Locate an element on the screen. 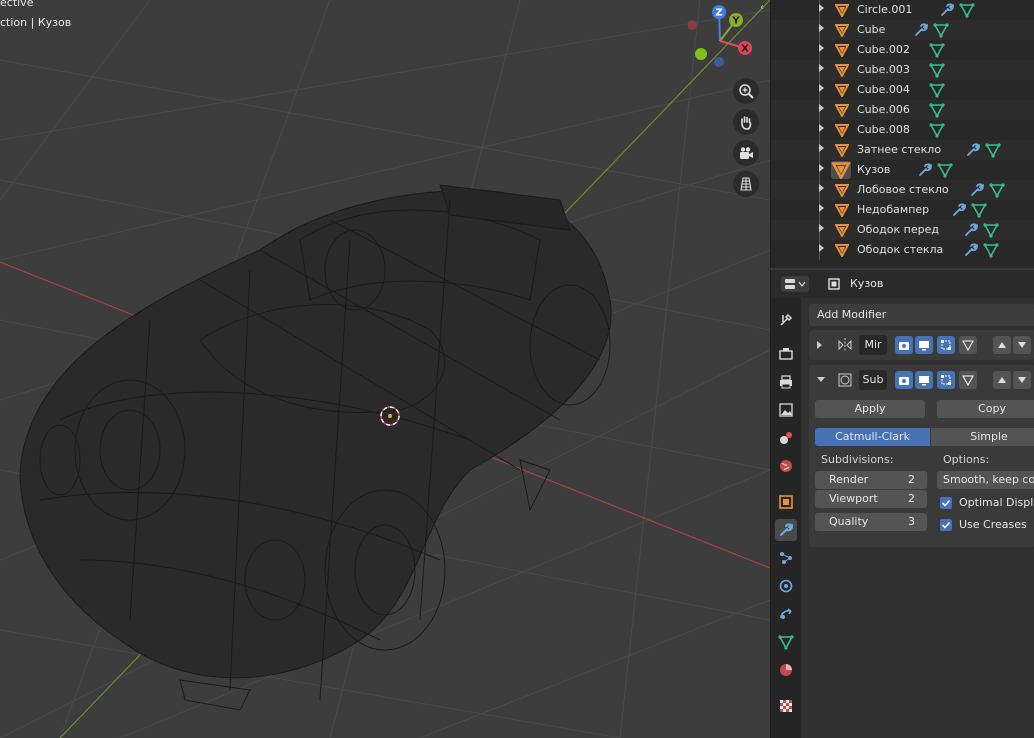  zoom-button is located at coordinates (746, 91).